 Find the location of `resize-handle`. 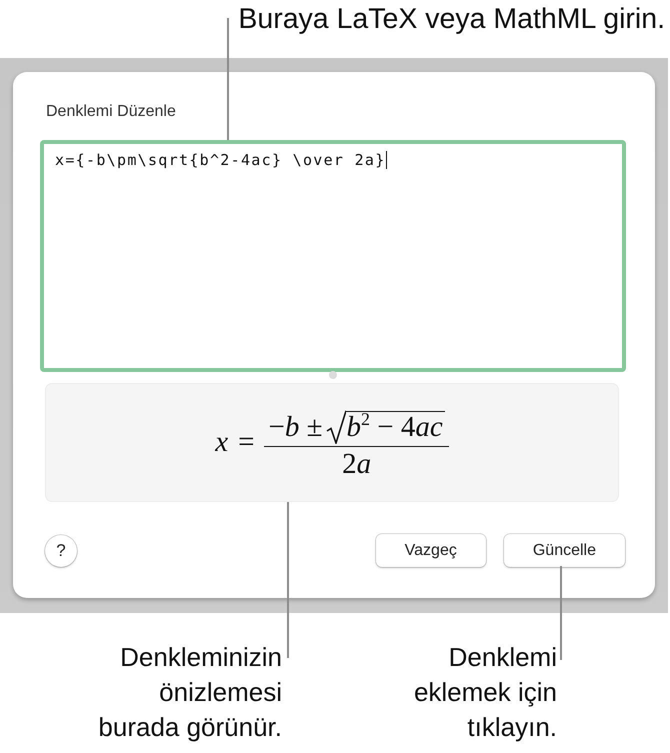

resize-handle is located at coordinates (333, 375).